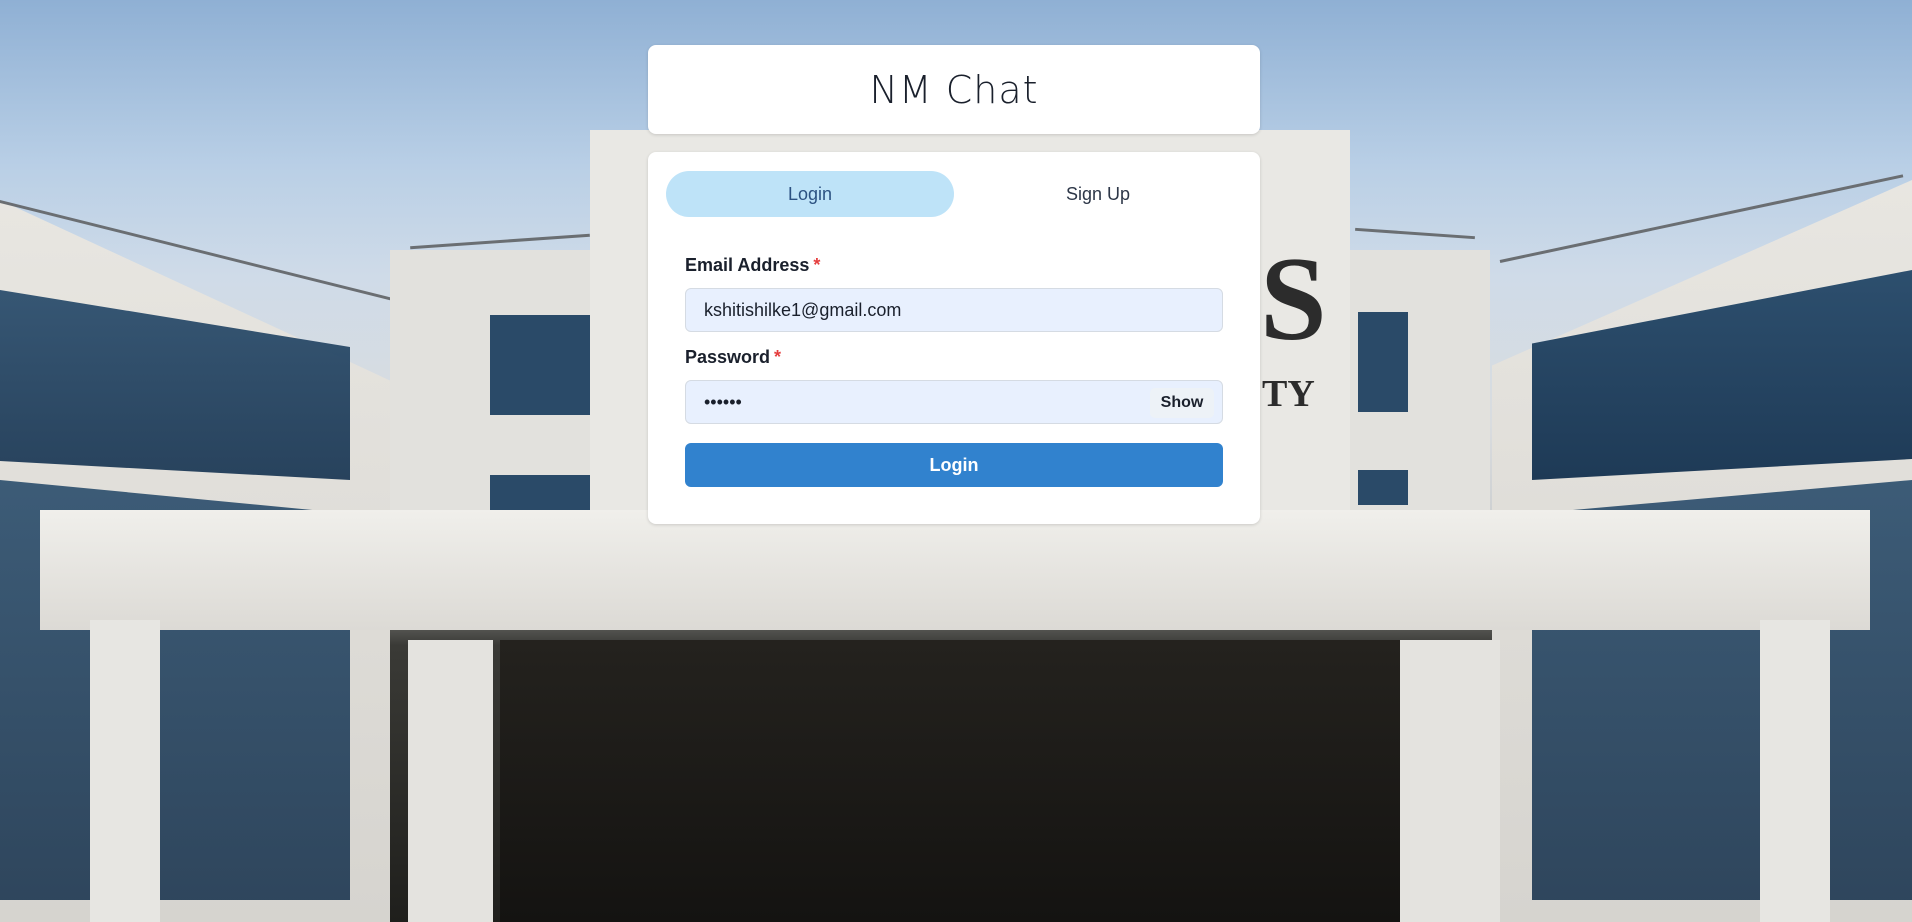 The height and width of the screenshot is (922, 1912). Describe the element at coordinates (723, 401) in the screenshot. I see `password-value: ••••••` at that location.